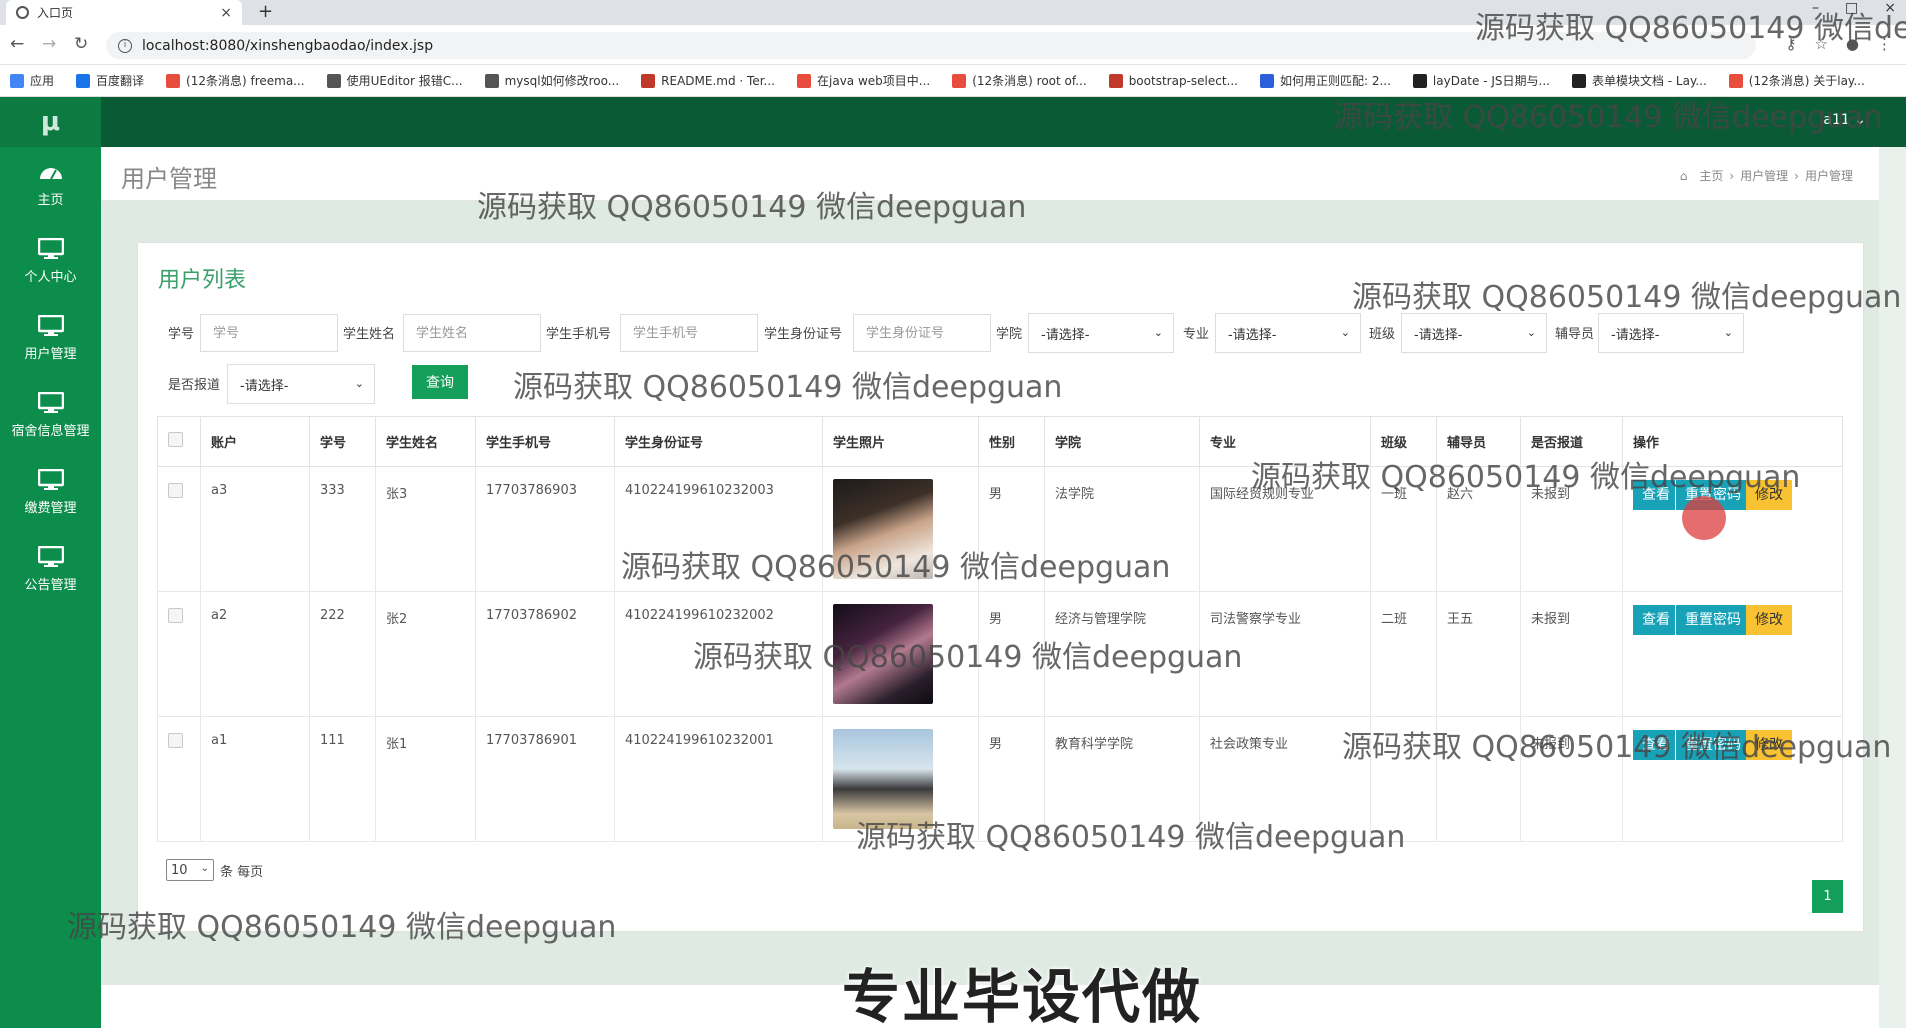 The image size is (1906, 1028). I want to click on browser-tab: 入口页 ×, so click(124, 12).